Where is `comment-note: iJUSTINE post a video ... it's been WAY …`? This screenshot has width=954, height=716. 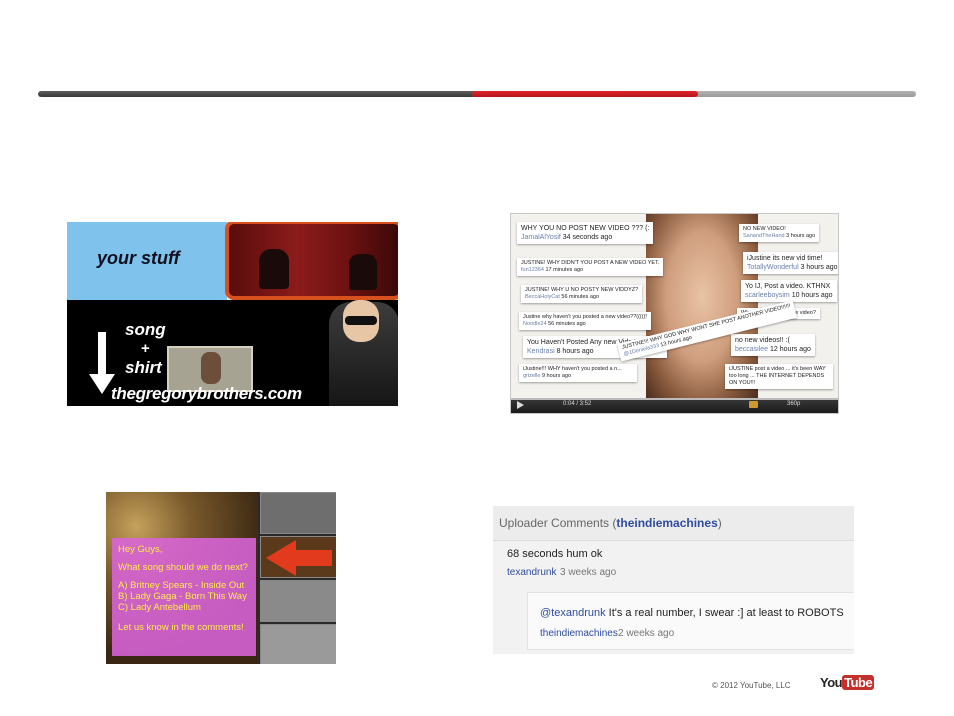 comment-note: iJUSTINE post a video ... it's been WAY … is located at coordinates (779, 376).